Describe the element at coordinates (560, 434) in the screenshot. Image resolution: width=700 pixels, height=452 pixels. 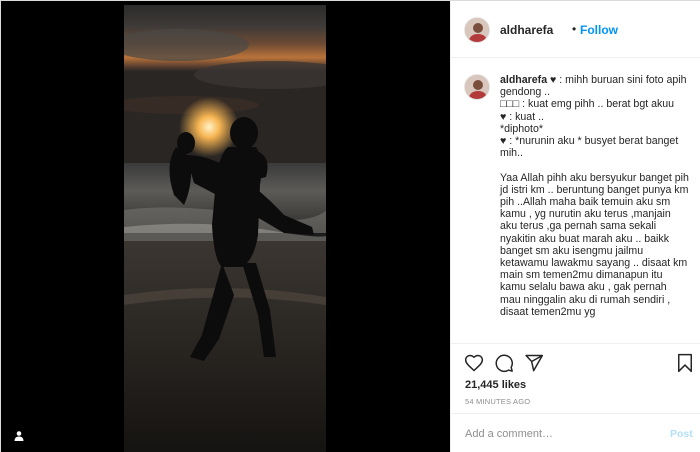
I see `comment-input` at that location.